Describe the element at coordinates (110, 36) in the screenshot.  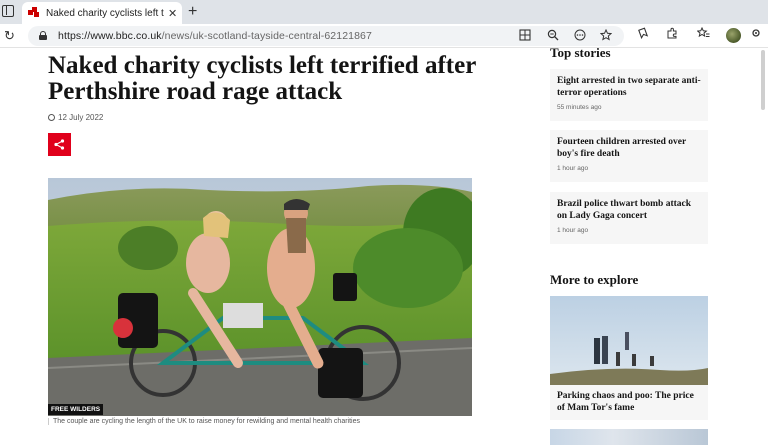
I see `url-host: https://www.bbc.co.uk` at that location.